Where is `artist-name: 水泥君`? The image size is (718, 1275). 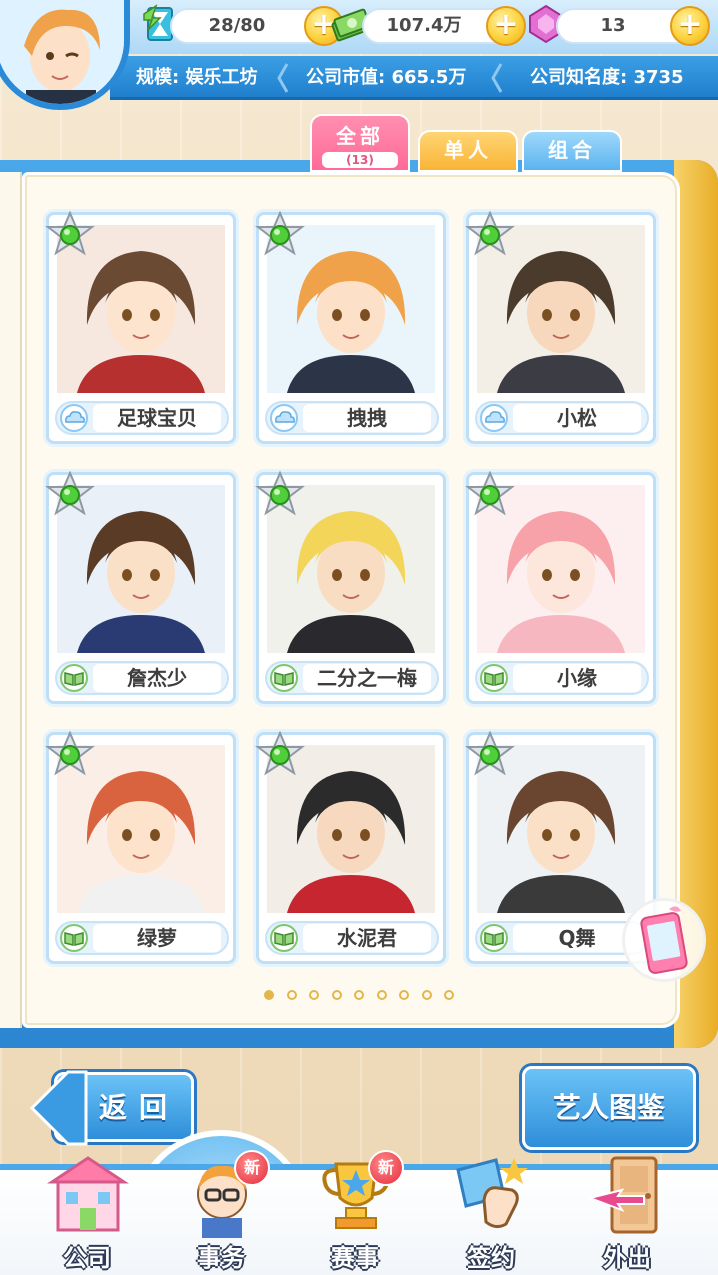 artist-name: 水泥君 is located at coordinates (367, 938).